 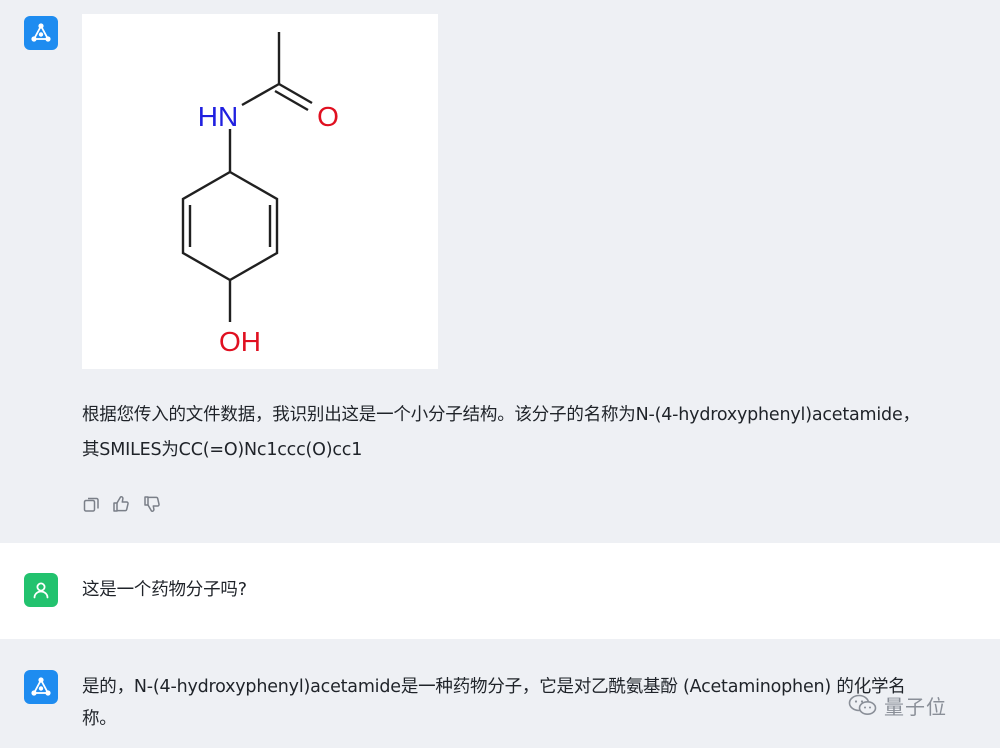 I want to click on watermark: 量子位, so click(x=897, y=705).